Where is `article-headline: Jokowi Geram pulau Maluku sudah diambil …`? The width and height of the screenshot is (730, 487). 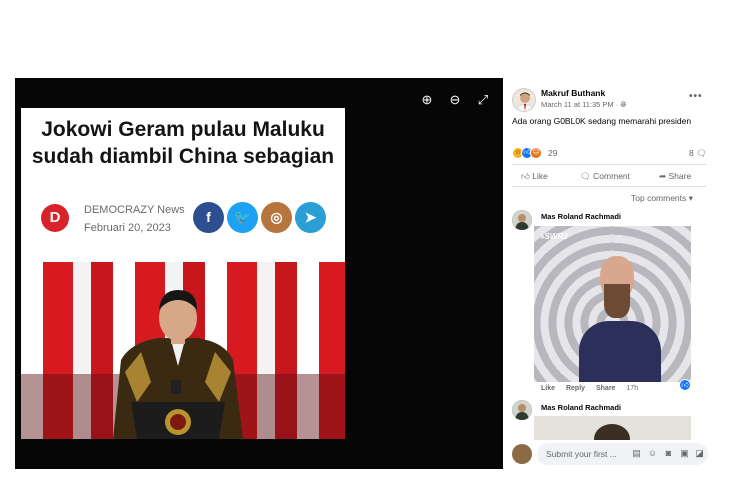
article-headline: Jokowi Geram pulau Maluku sudah diambil … is located at coordinates (183, 143).